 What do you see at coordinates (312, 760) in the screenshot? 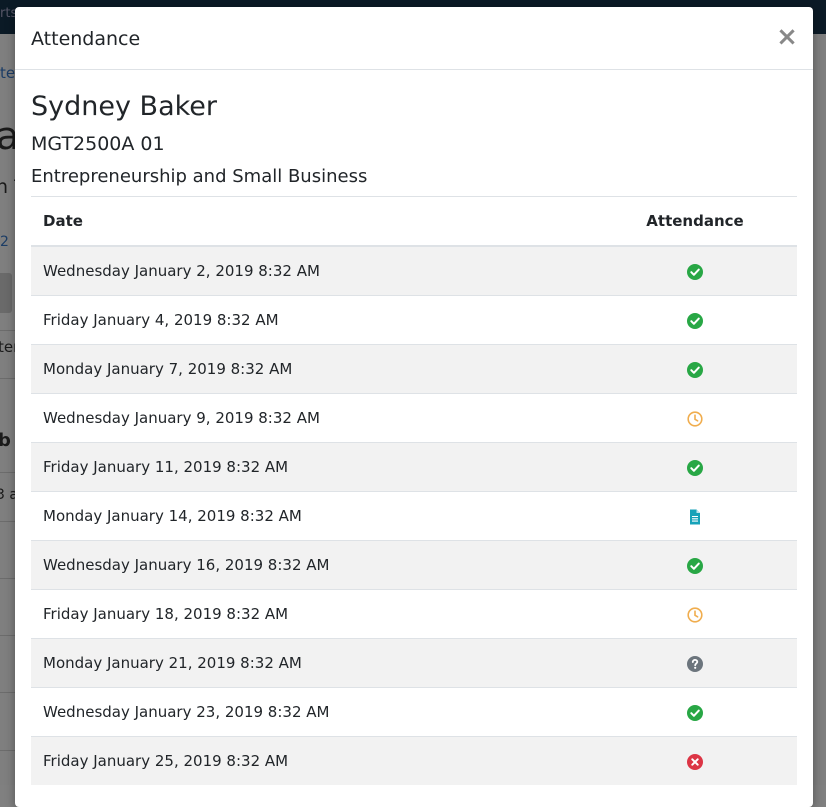
I see `attendance-date: Friday January 25, 2019 8:32 AM` at bounding box center [312, 760].